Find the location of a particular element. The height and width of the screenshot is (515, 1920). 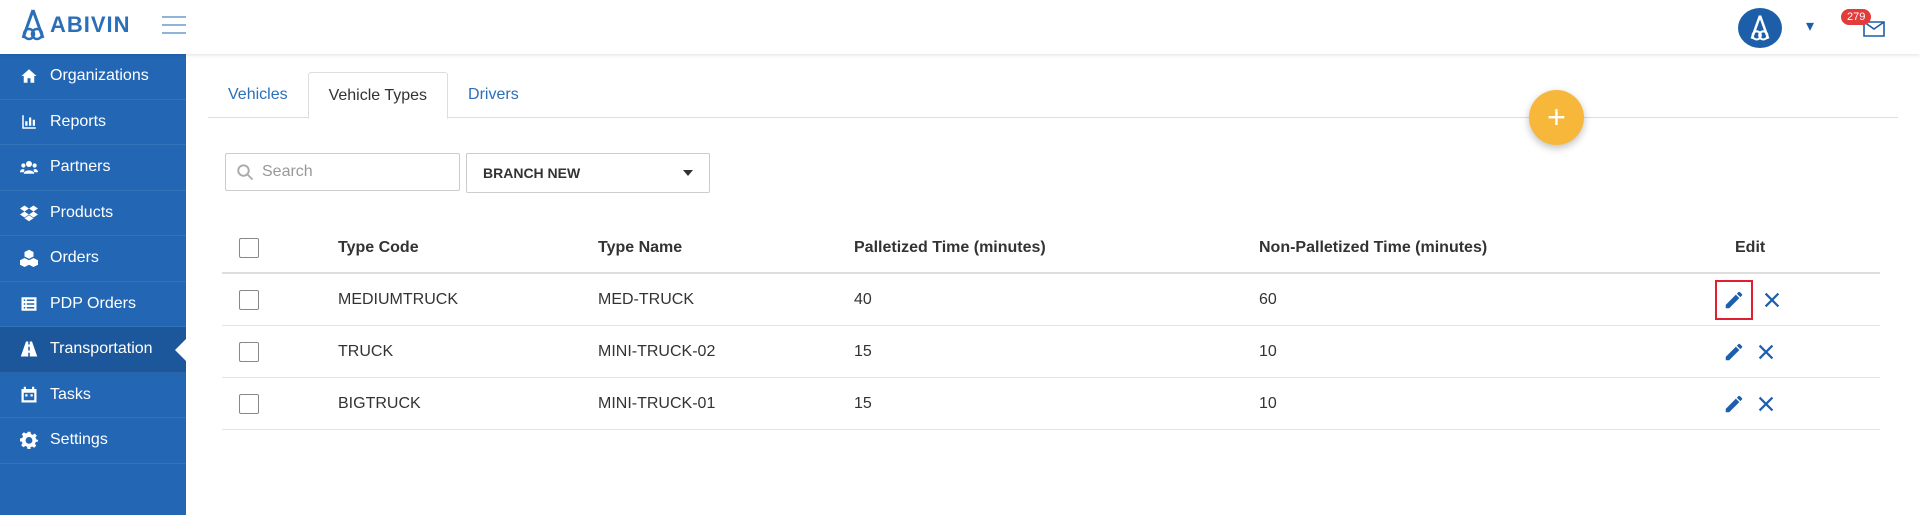

list-icon is located at coordinates (29, 304).